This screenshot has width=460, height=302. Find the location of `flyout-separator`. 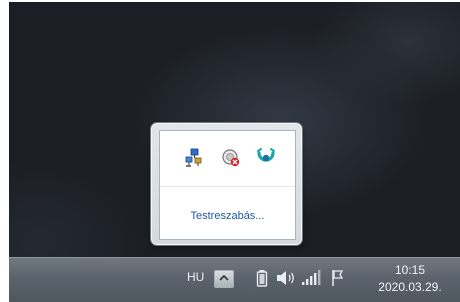

flyout-separator is located at coordinates (227, 186).